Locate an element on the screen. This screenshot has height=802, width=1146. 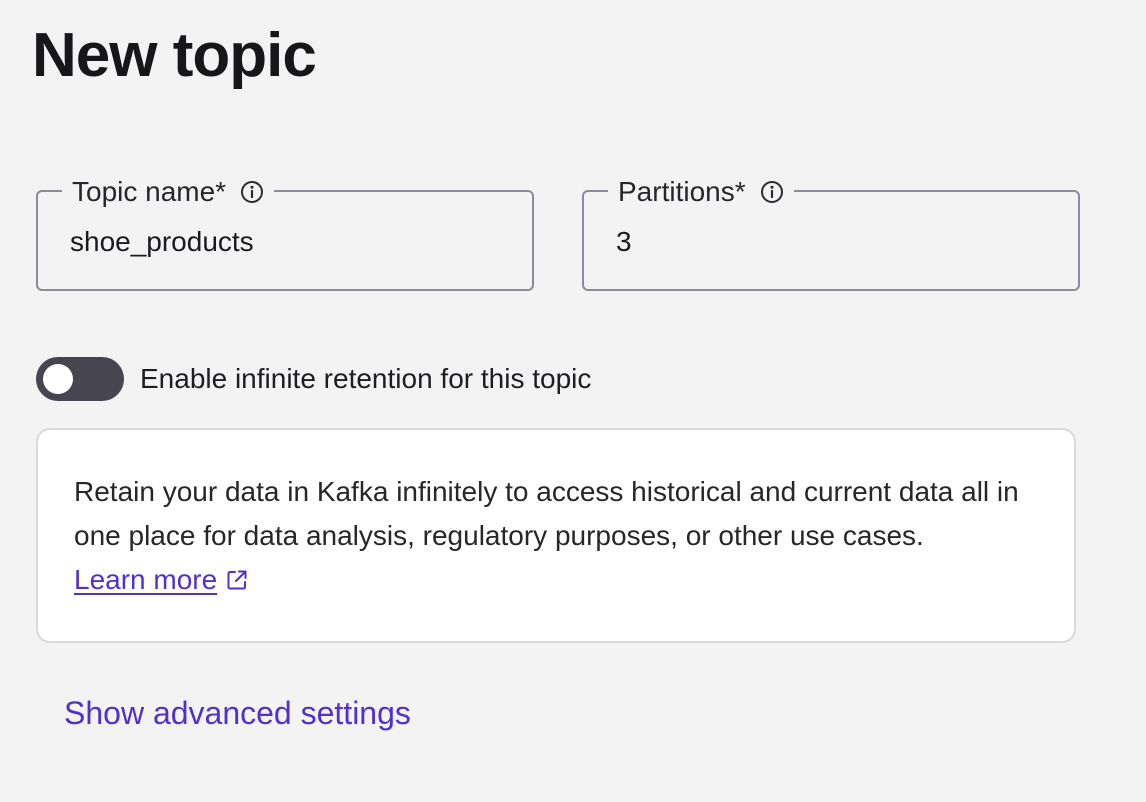
learn-more-label: Learn more is located at coordinates (146, 579).